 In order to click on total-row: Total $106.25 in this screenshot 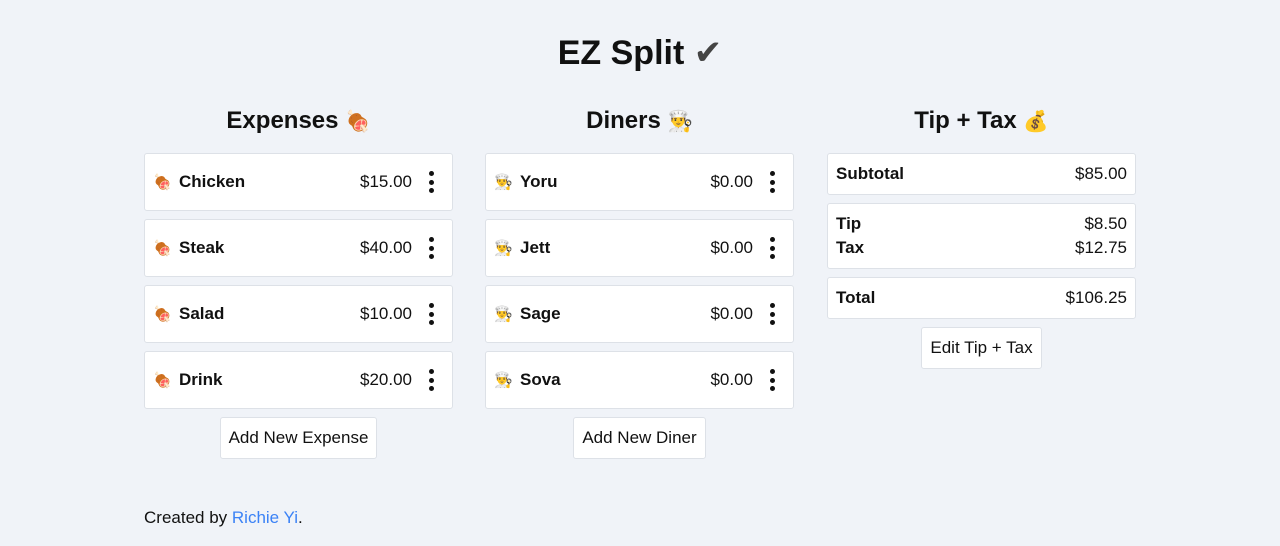, I will do `click(981, 298)`.